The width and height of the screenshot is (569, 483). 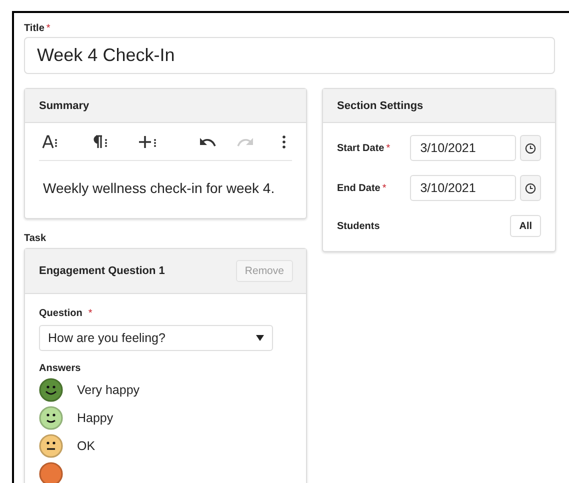 I want to click on more-icon, so click(x=284, y=141).